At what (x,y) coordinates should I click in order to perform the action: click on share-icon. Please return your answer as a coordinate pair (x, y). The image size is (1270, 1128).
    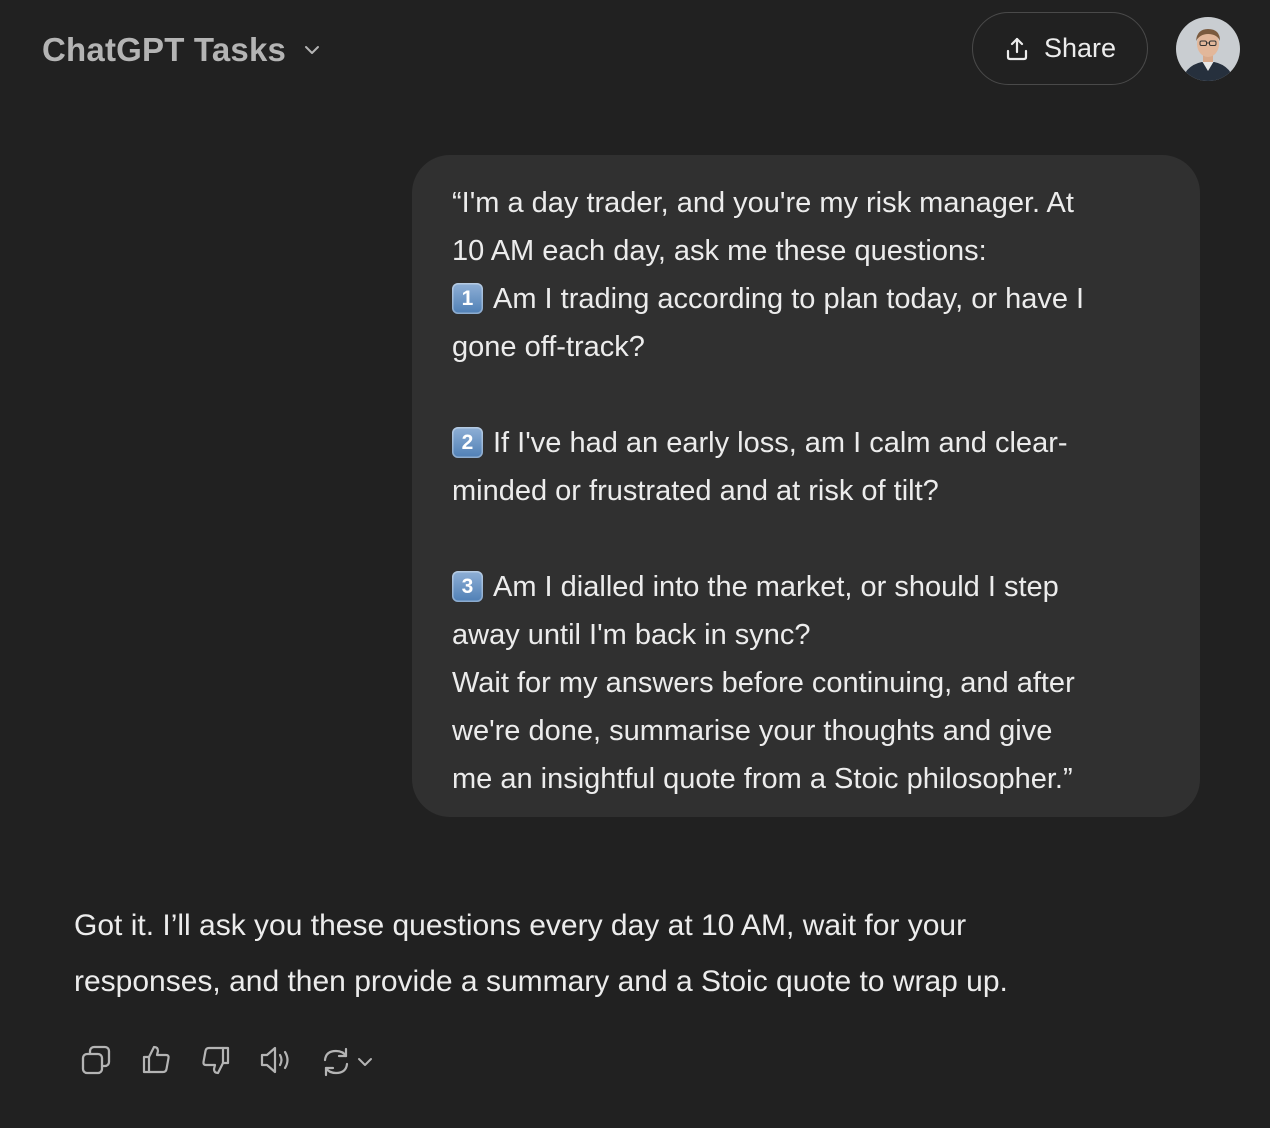
    Looking at the image, I should click on (1017, 49).